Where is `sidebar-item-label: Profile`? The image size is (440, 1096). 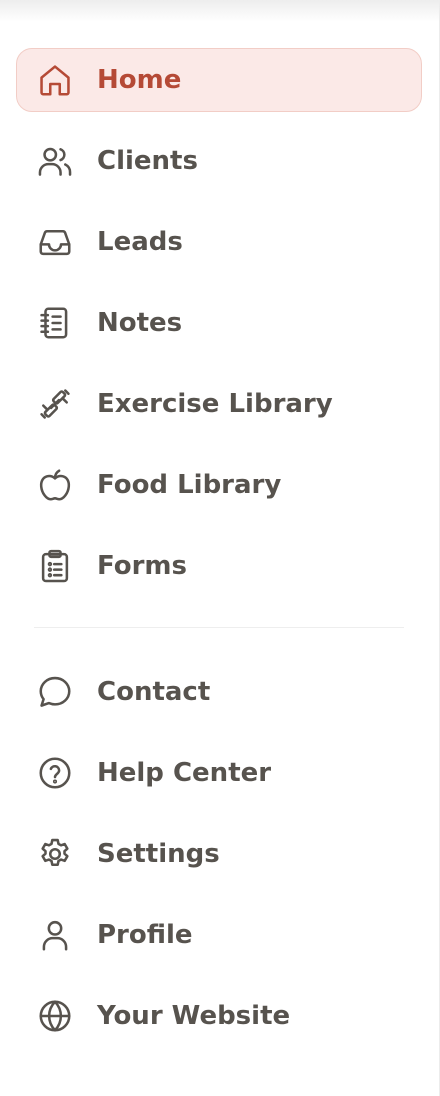 sidebar-item-label: Profile is located at coordinates (145, 935).